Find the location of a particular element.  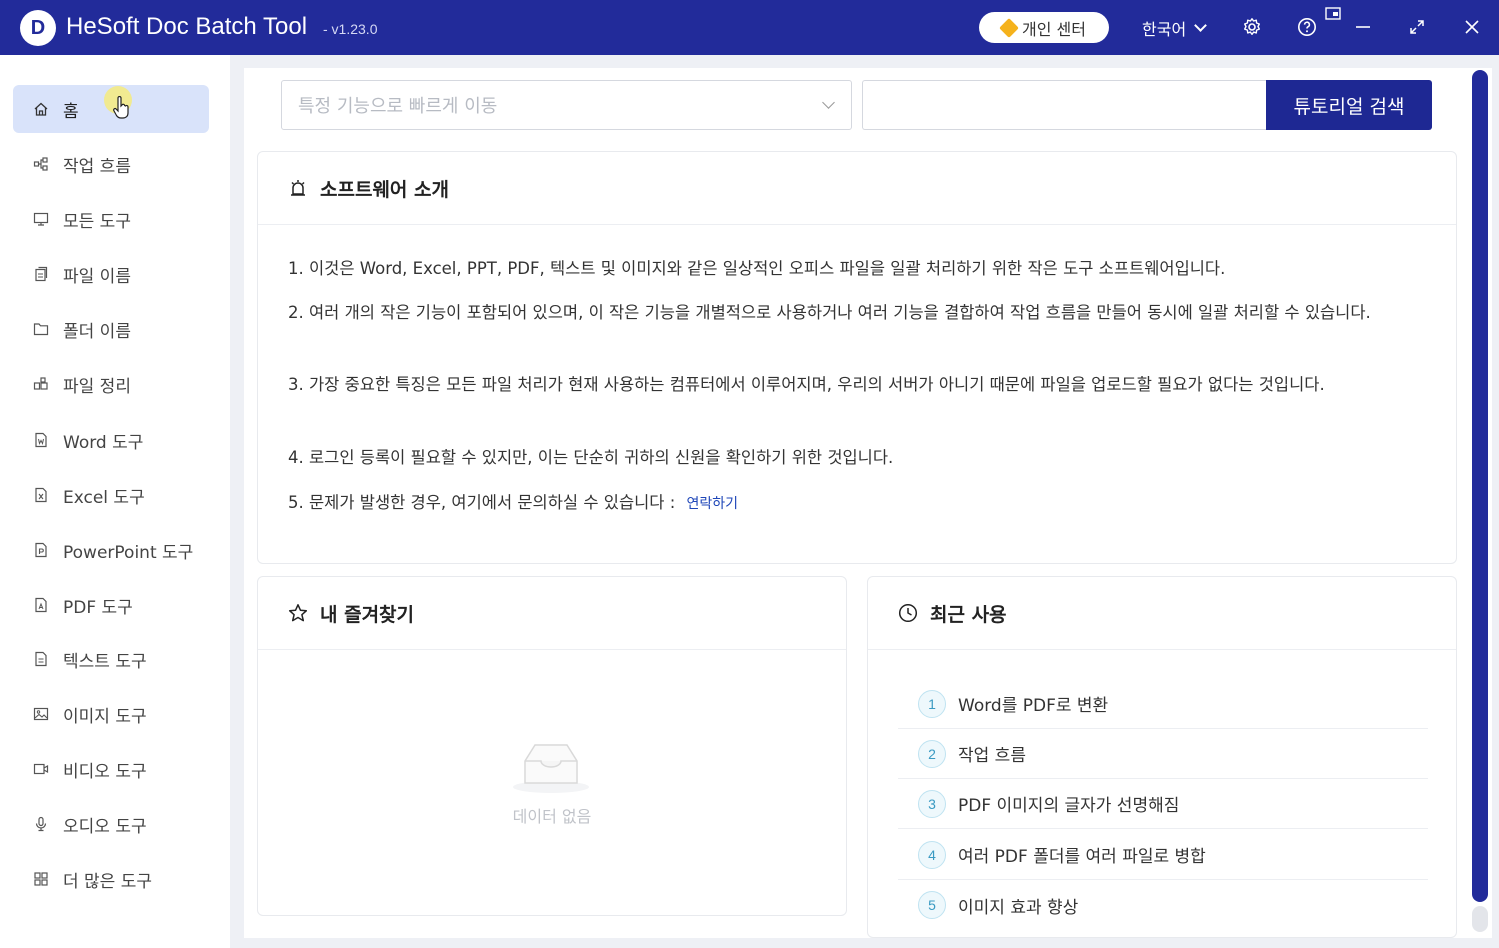

personal-center-button: 개인 센터 is located at coordinates (1044, 27).